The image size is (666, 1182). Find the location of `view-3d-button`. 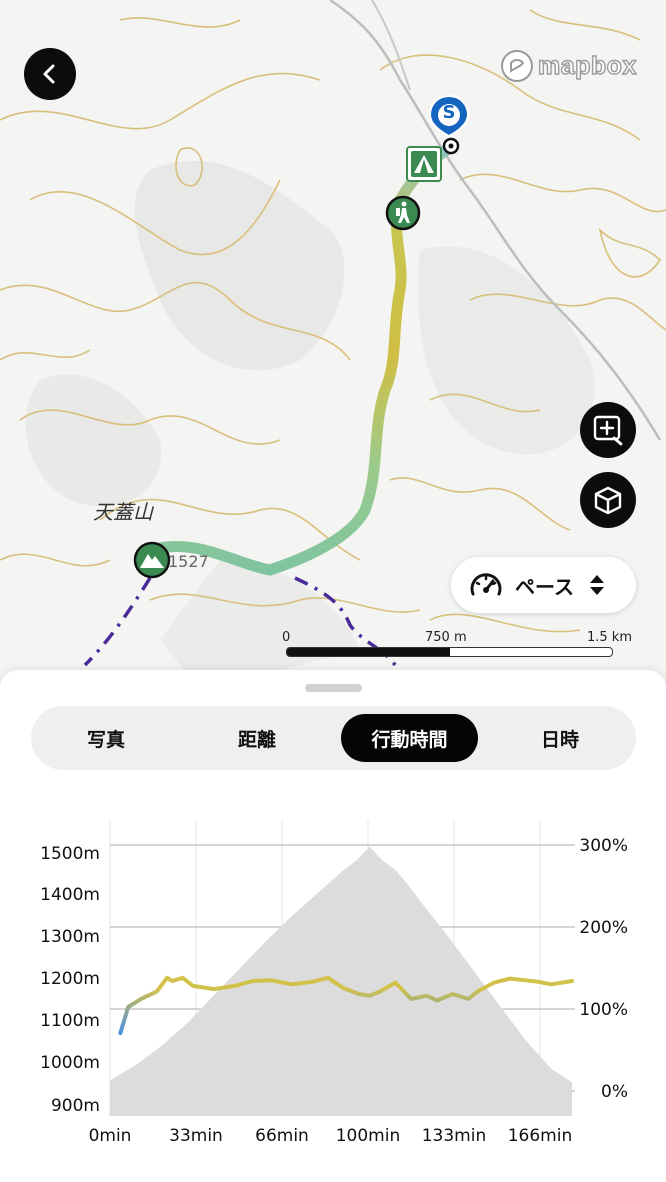

view-3d-button is located at coordinates (608, 500).